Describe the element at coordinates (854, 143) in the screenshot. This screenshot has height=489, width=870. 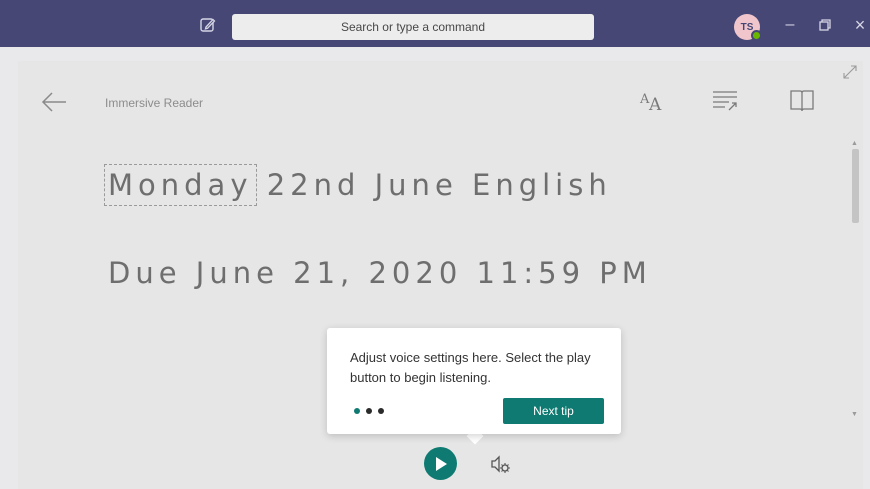
I see `scroll-up-icon: ▲` at that location.